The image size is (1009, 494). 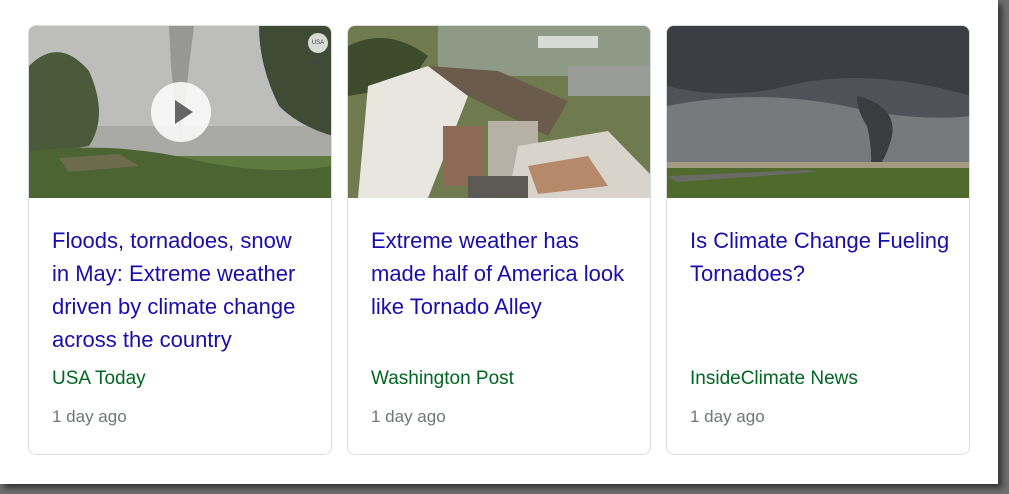 I want to click on news-card-source: InsideClimate News, so click(x=774, y=378).